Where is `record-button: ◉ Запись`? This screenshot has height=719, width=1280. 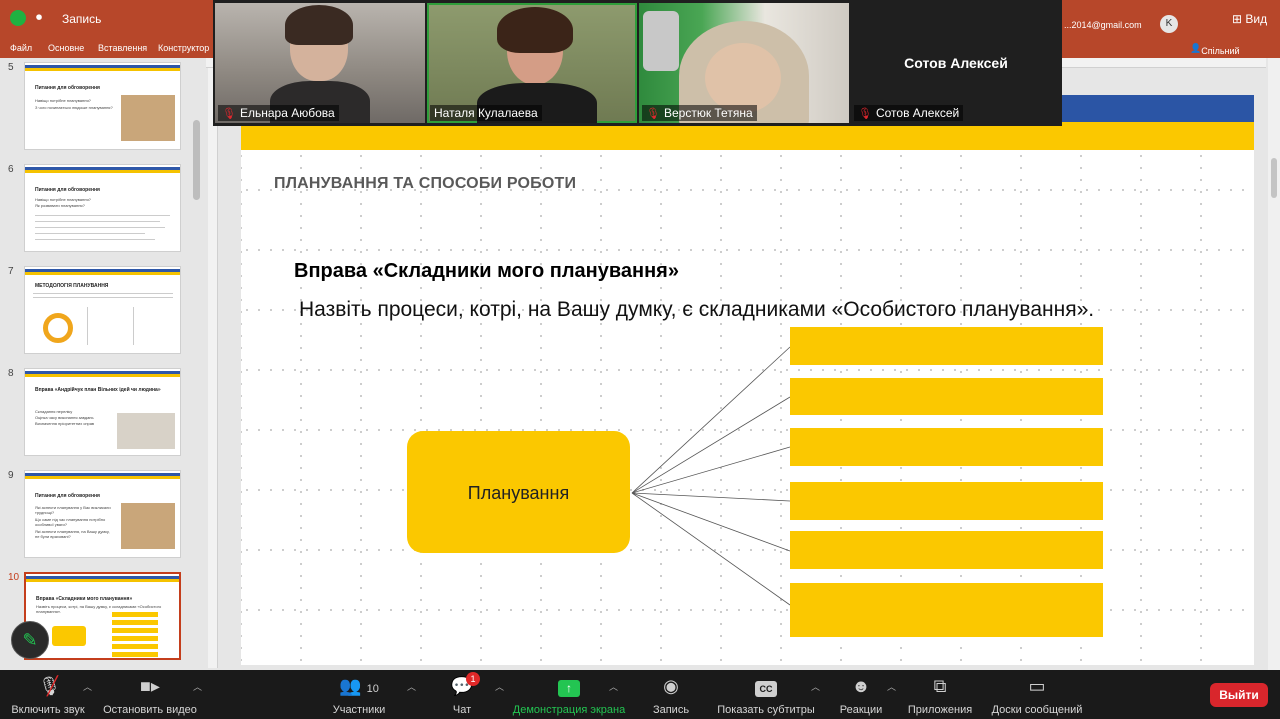
record-button: ◉ Запись is located at coordinates (671, 695).